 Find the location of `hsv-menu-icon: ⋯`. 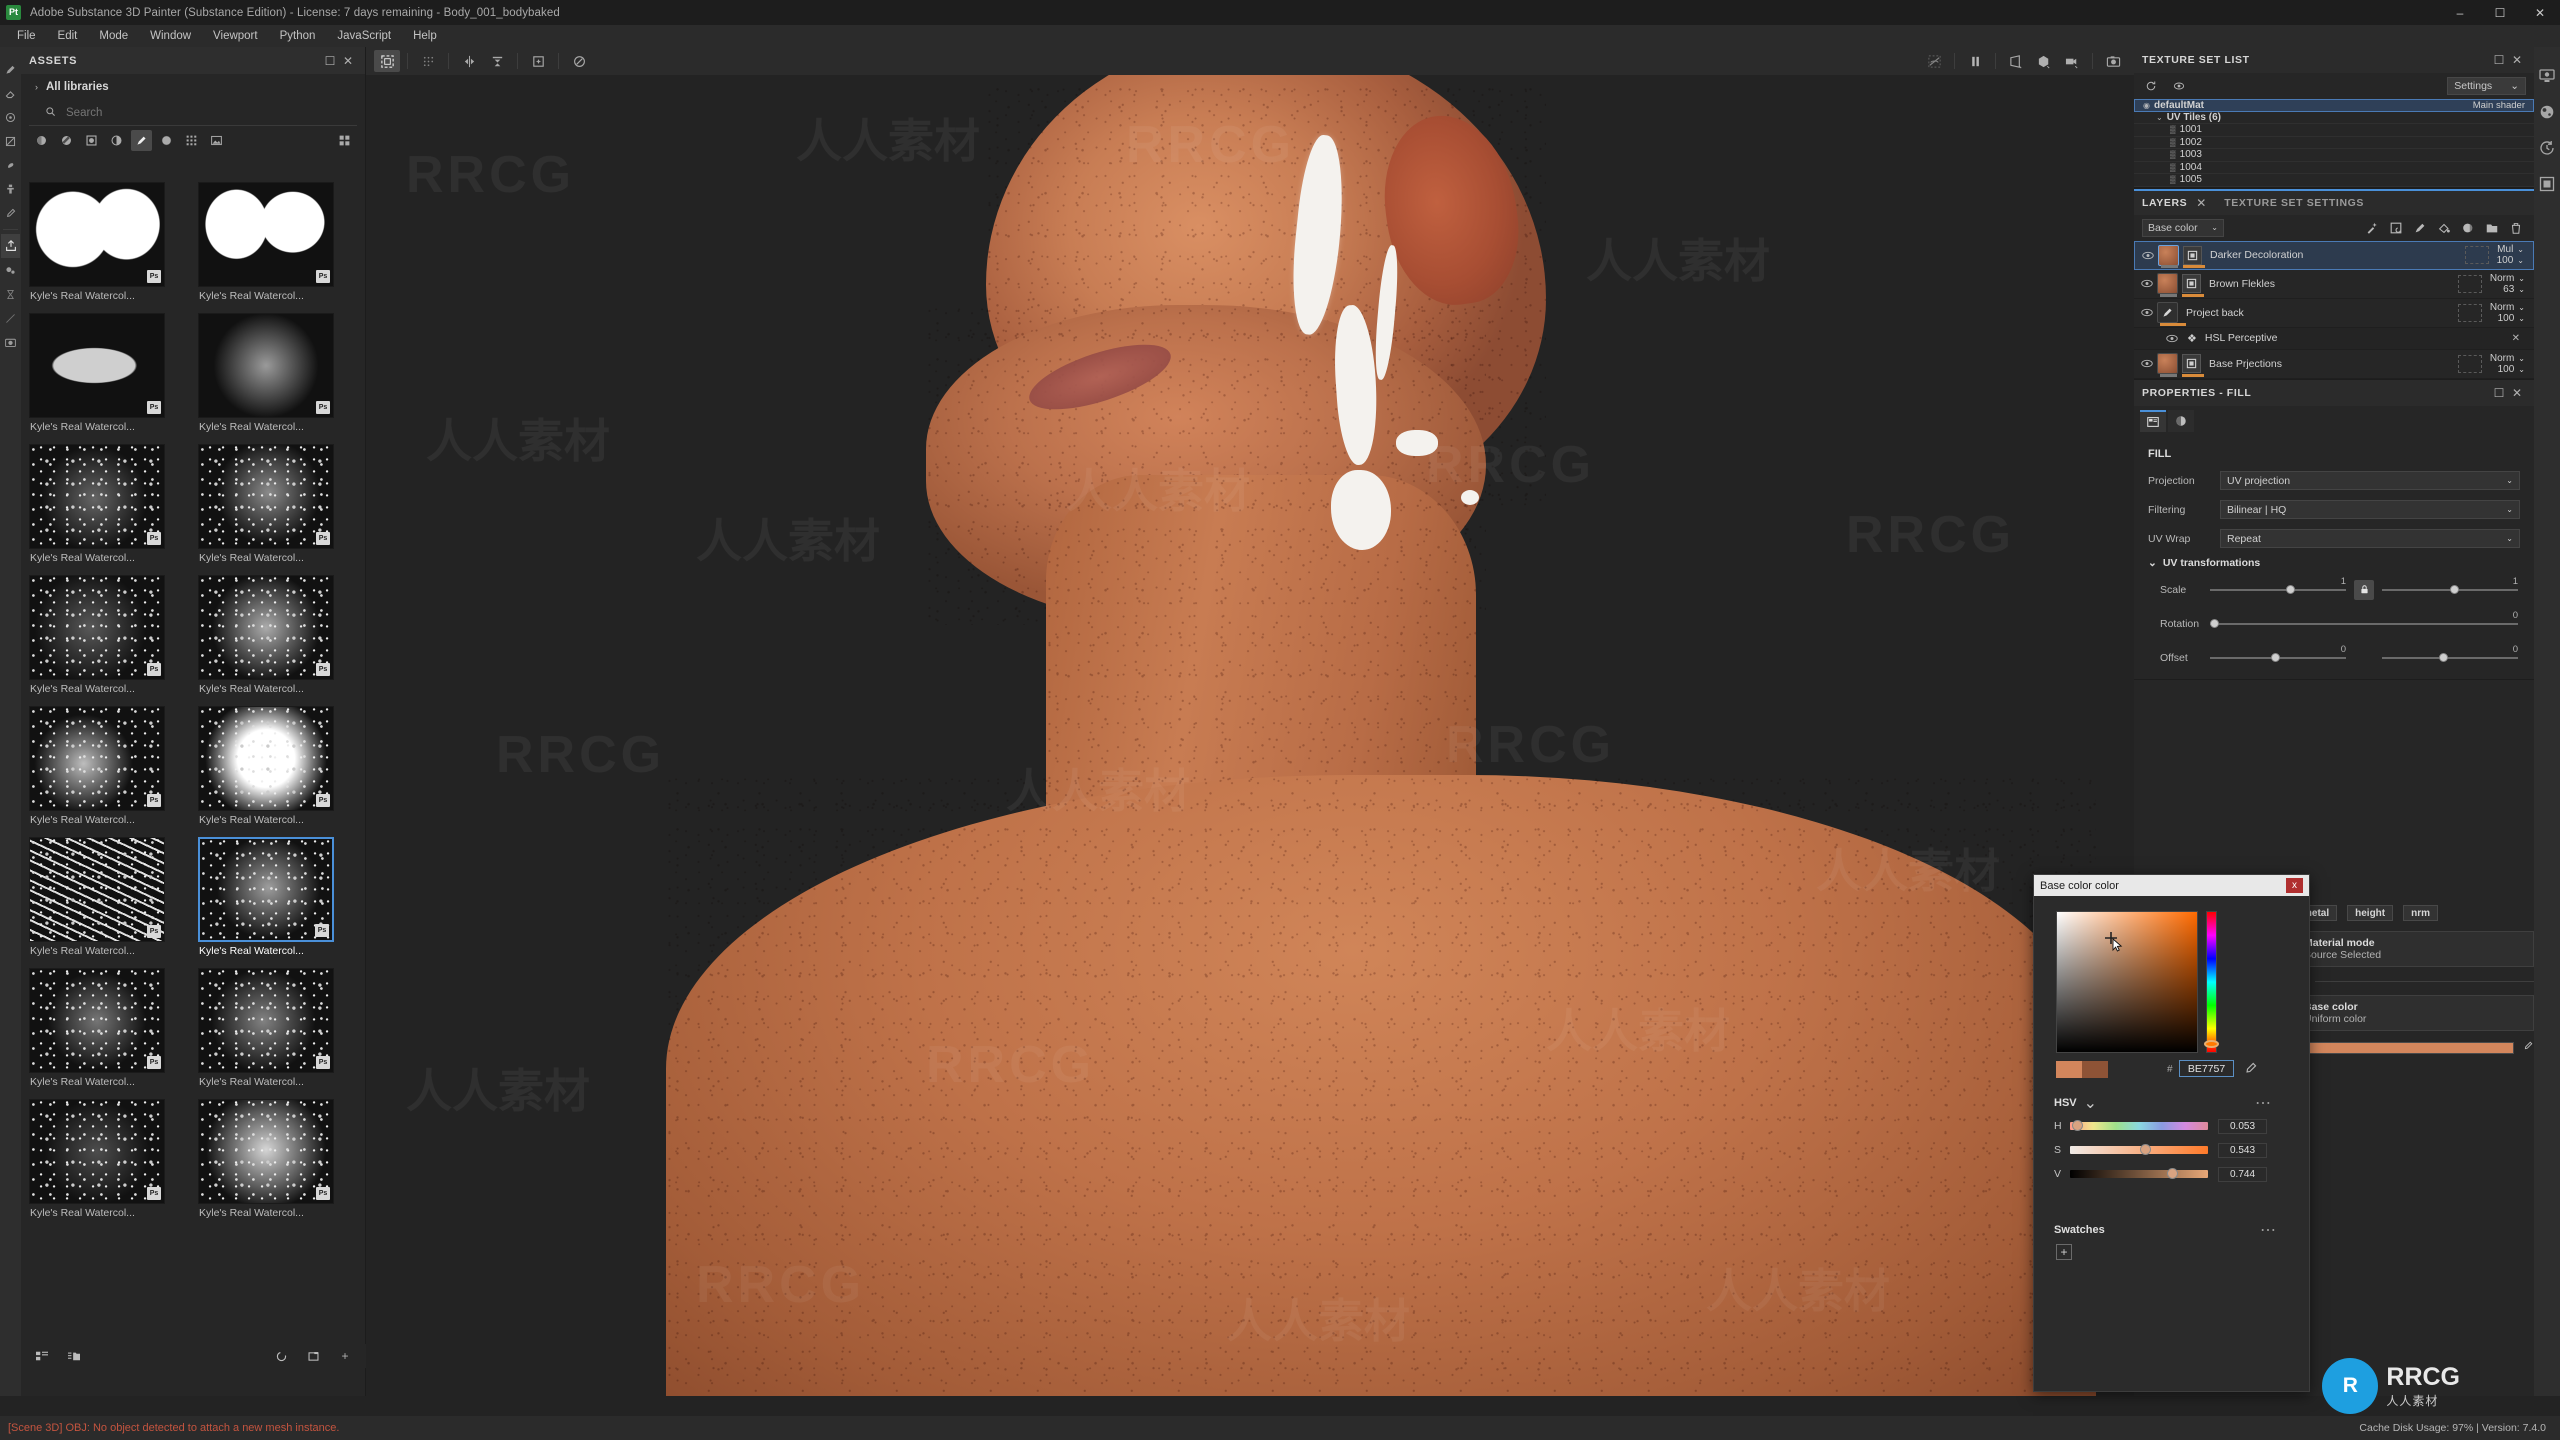

hsv-menu-icon: ⋯ is located at coordinates (2263, 1103).